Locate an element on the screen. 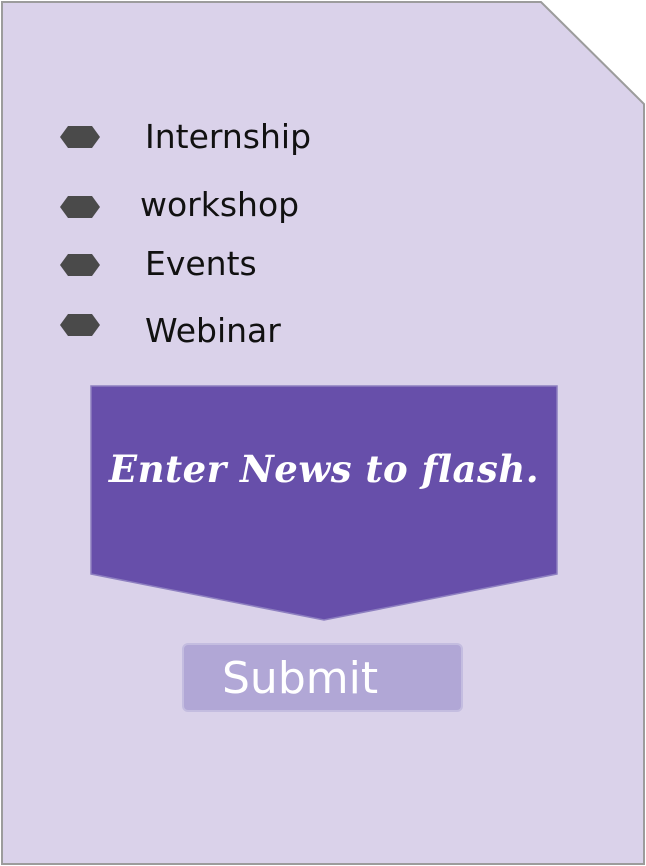 The height and width of the screenshot is (866, 646). submit-button-label: Submit is located at coordinates (300, 678).